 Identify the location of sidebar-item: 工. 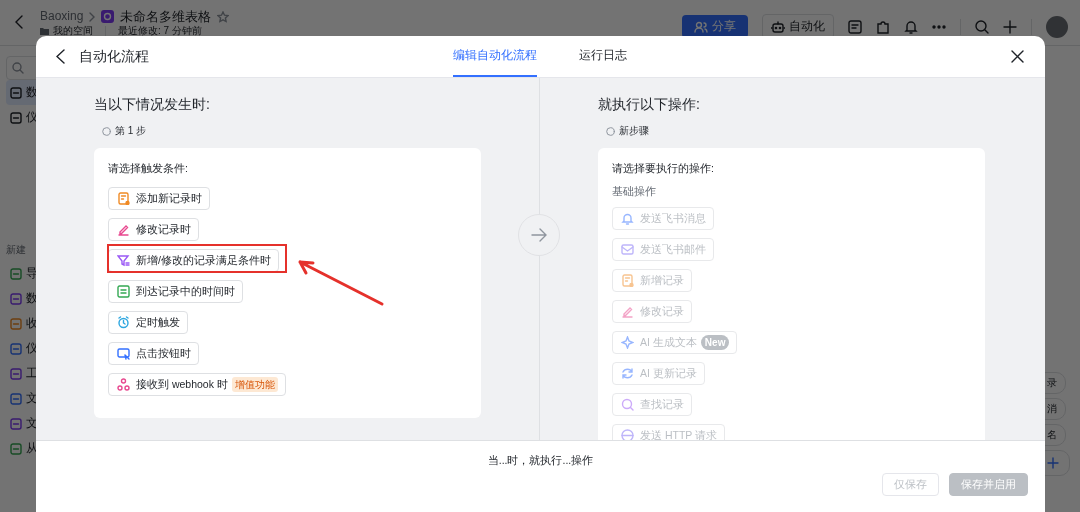
(21, 373).